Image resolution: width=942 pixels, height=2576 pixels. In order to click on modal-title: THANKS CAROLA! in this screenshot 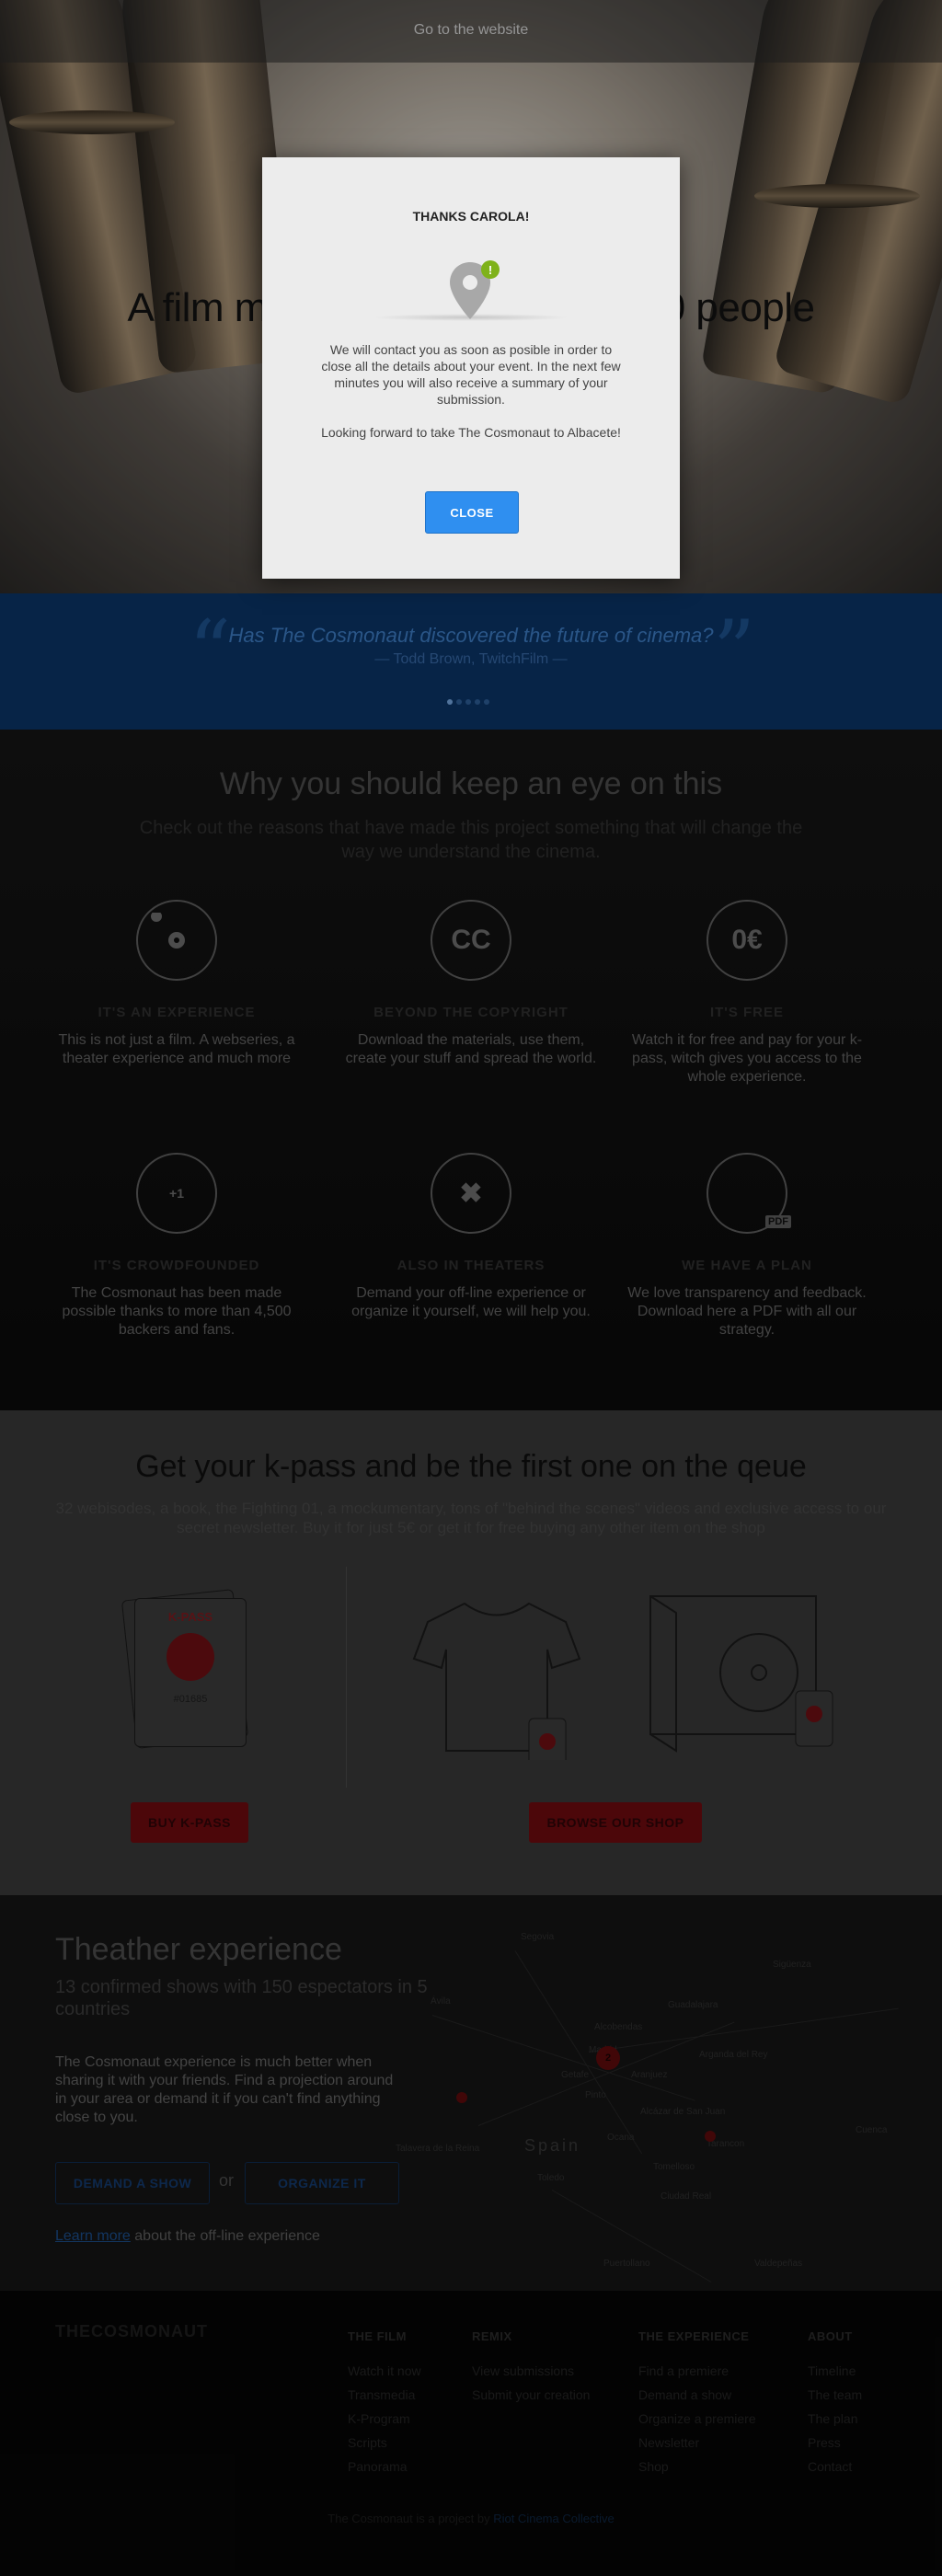, I will do `click(471, 216)`.